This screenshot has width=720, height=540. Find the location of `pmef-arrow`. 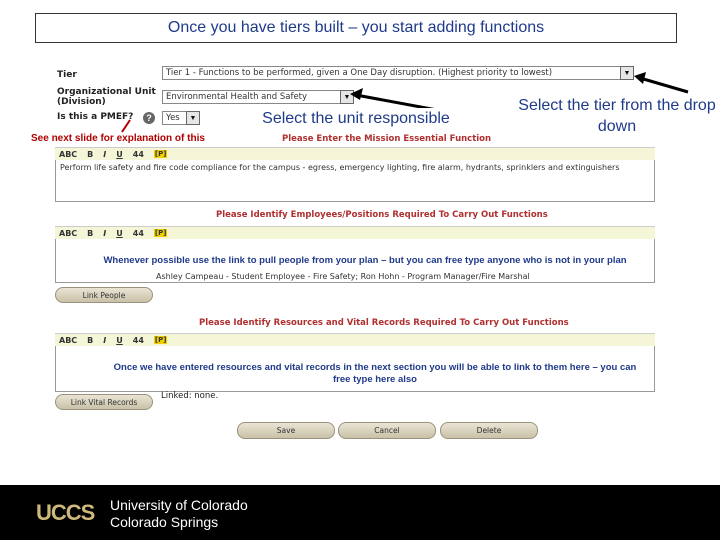

pmef-arrow is located at coordinates (126, 126).